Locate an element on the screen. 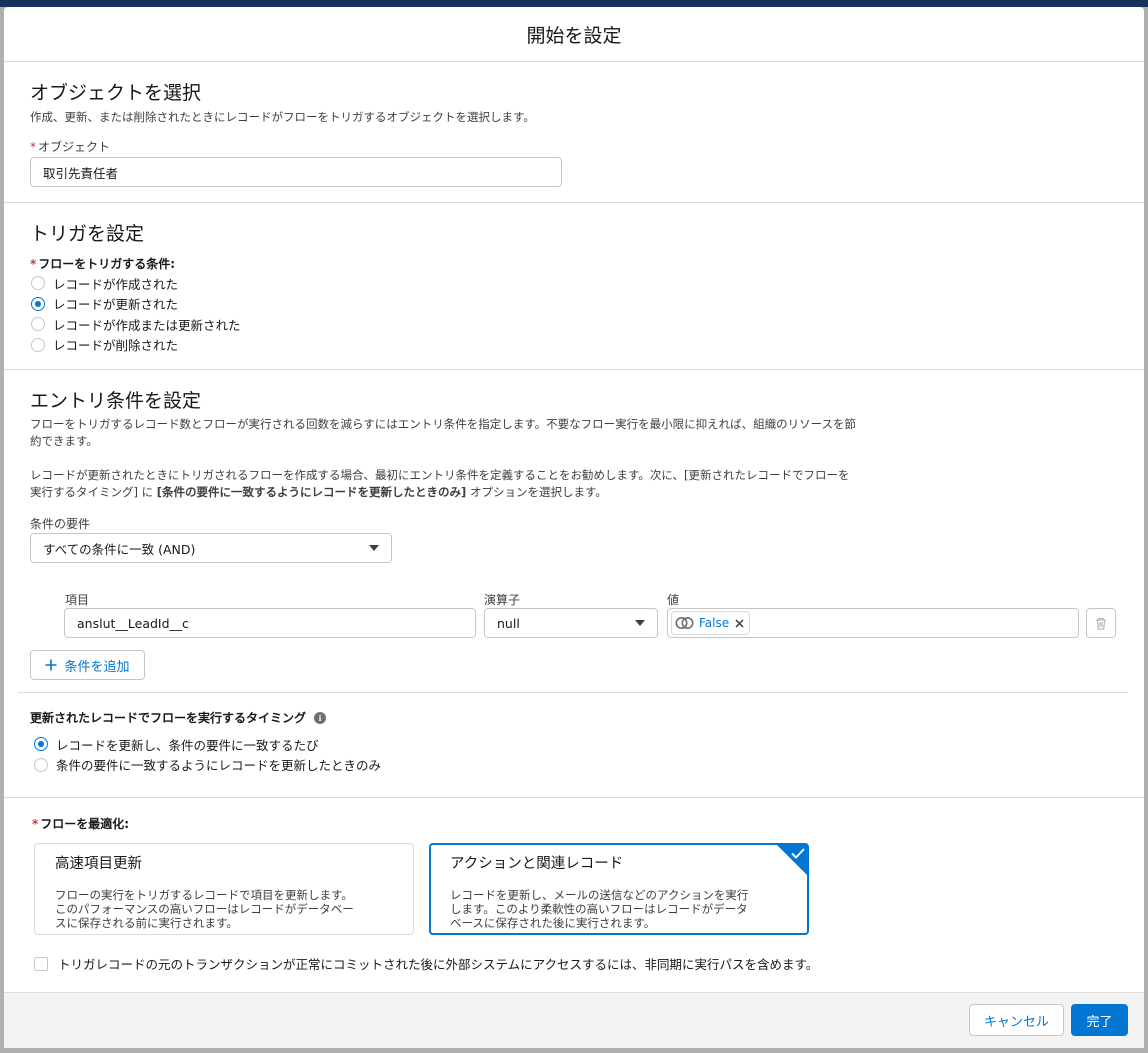  radio-label: 条件の要件に一致するようにレコードを更新したときのみ is located at coordinates (219, 766).